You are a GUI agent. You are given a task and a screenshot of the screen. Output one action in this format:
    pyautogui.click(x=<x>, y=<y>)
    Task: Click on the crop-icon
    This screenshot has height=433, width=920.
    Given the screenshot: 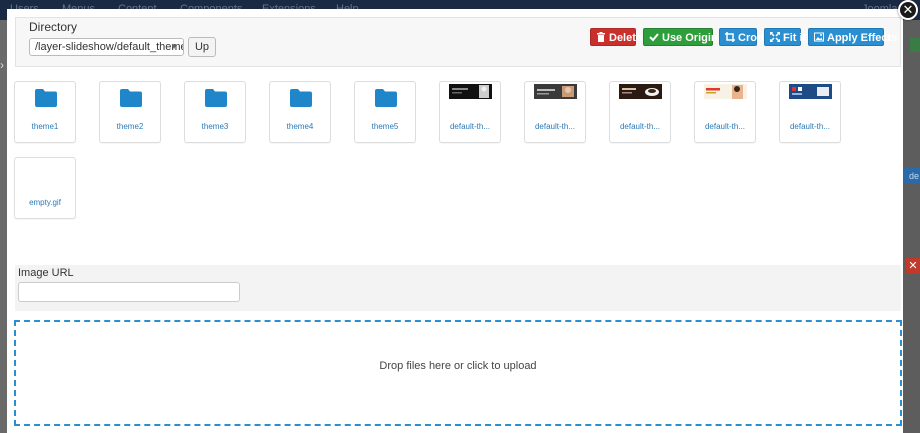 What is the action you would take?
    pyautogui.click(x=730, y=37)
    